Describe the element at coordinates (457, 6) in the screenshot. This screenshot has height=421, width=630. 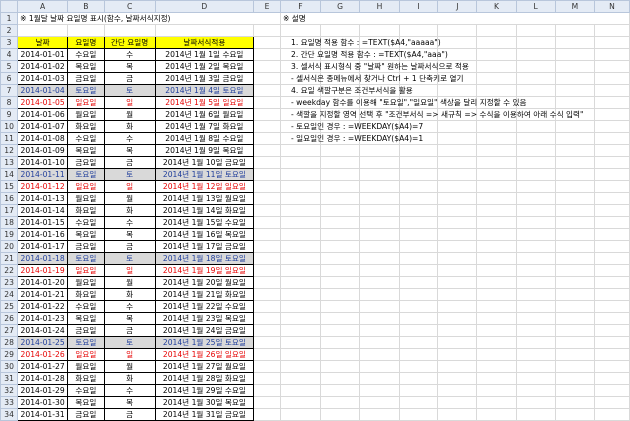
I see `column-header-j: J` at that location.